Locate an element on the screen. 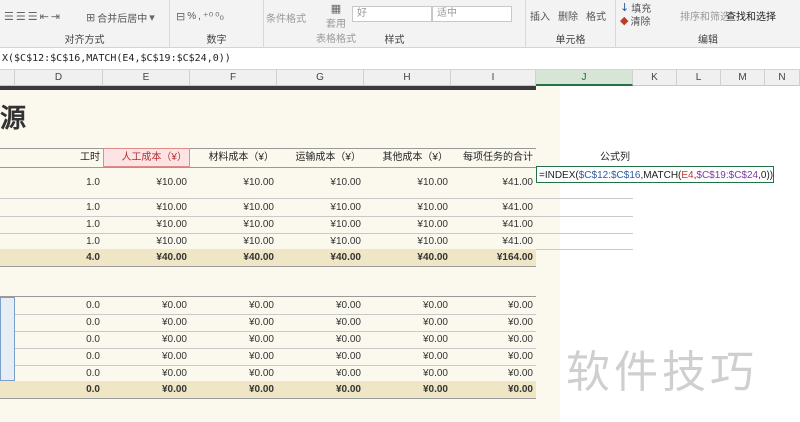 This screenshot has height=422, width=800. column-header-c is located at coordinates (7, 78).